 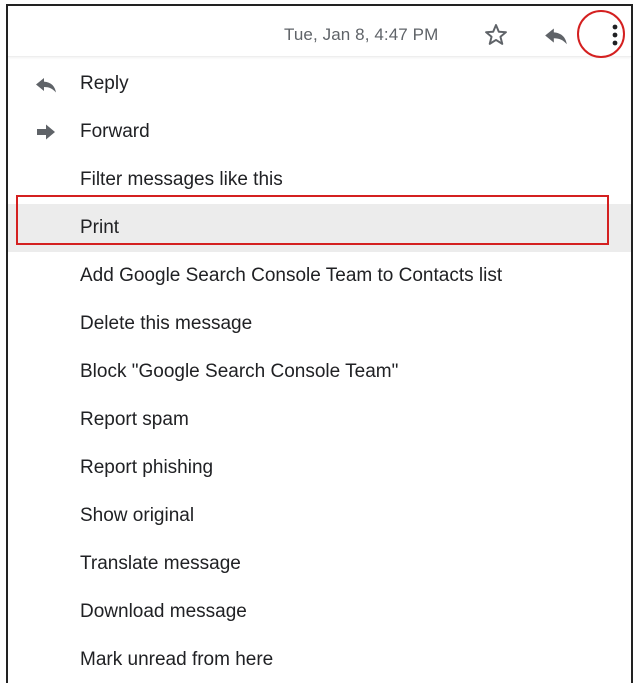 I want to click on menu-item-translate-message: Translate message, so click(x=319, y=564).